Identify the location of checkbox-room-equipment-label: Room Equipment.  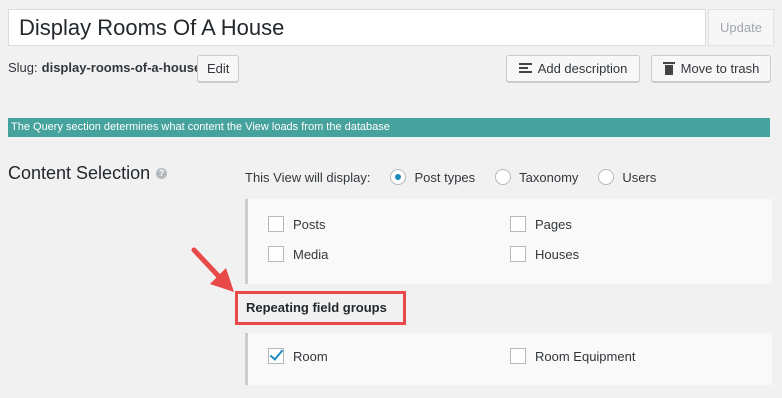
(585, 356).